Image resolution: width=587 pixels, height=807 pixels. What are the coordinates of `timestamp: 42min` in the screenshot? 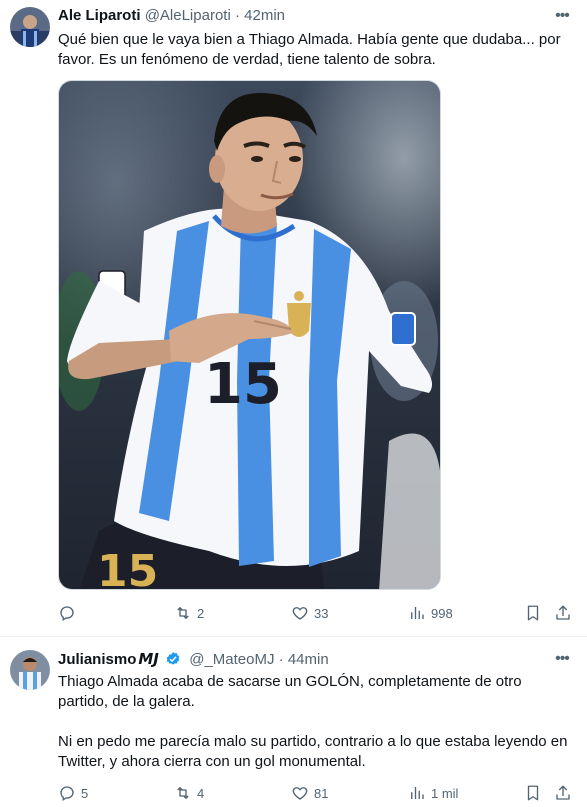 It's located at (264, 15).